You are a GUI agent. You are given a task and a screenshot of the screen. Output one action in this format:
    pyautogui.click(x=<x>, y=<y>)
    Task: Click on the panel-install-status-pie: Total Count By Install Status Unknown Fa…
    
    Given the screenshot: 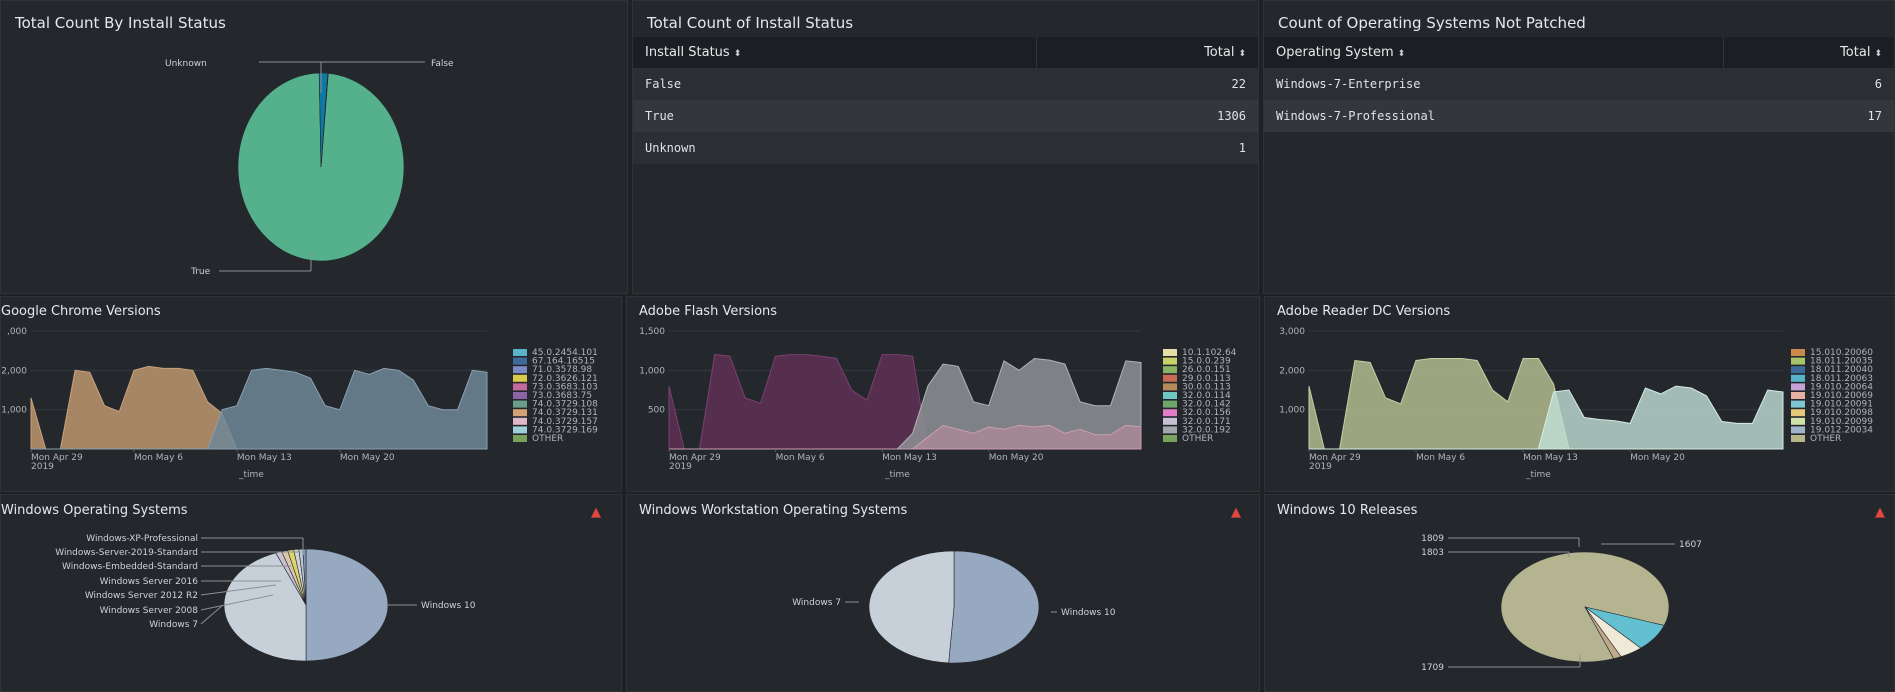 What is the action you would take?
    pyautogui.click(x=314, y=147)
    